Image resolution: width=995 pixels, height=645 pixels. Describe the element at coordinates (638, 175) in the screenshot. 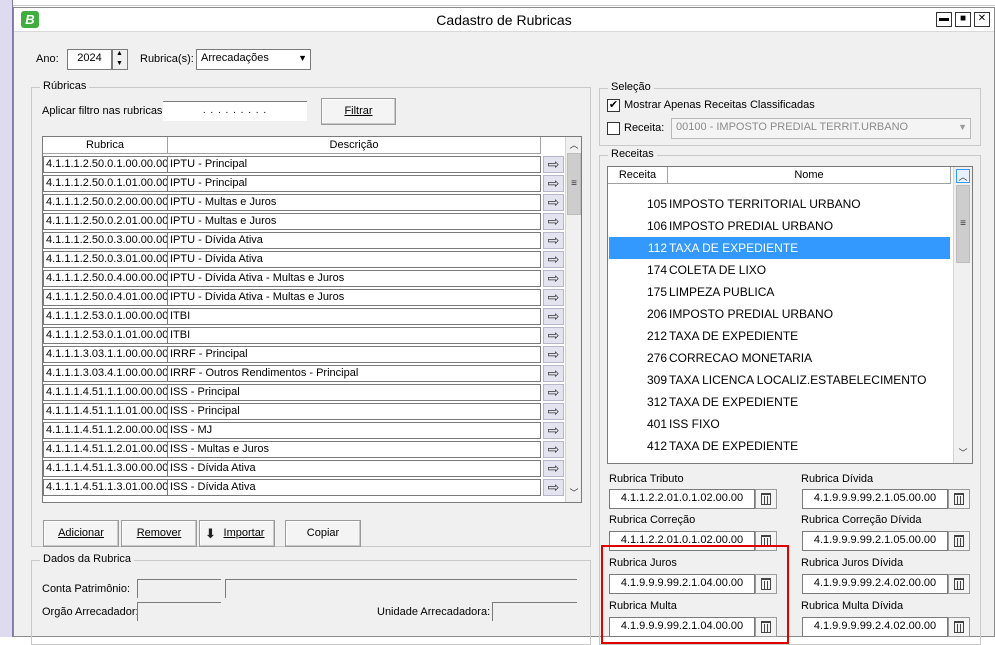

I see `column-header-receita: Receita` at that location.